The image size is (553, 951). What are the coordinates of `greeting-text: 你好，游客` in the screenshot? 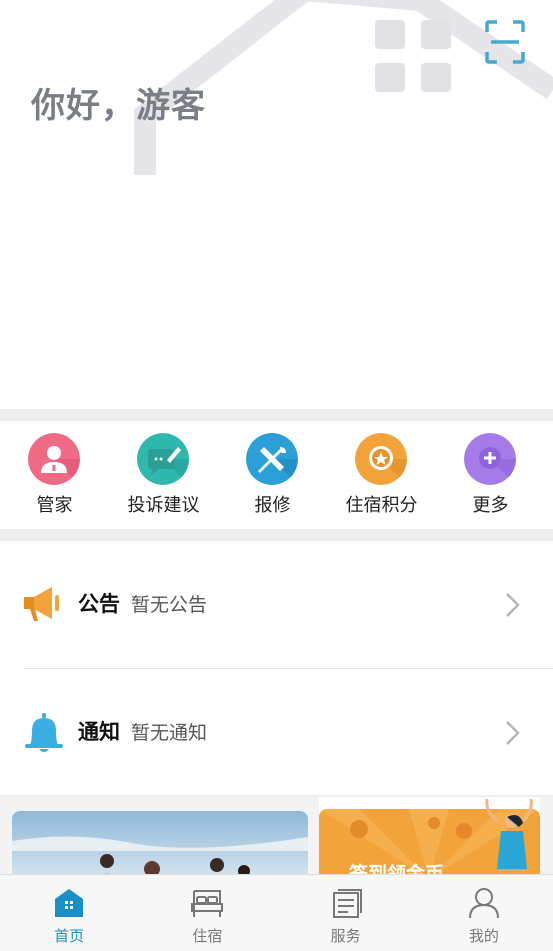 It's located at (118, 106).